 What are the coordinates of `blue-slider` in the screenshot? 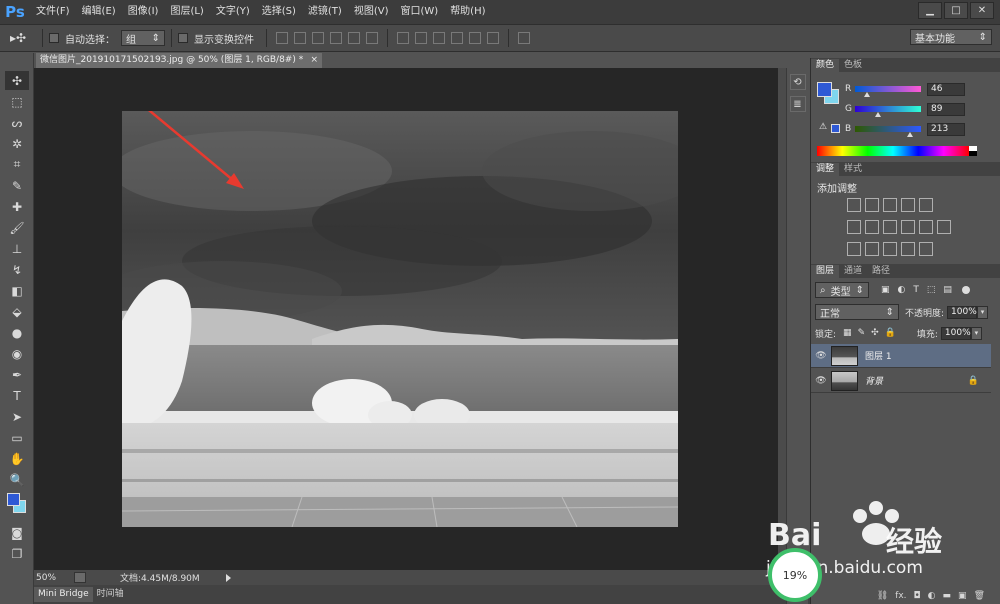 It's located at (888, 131).